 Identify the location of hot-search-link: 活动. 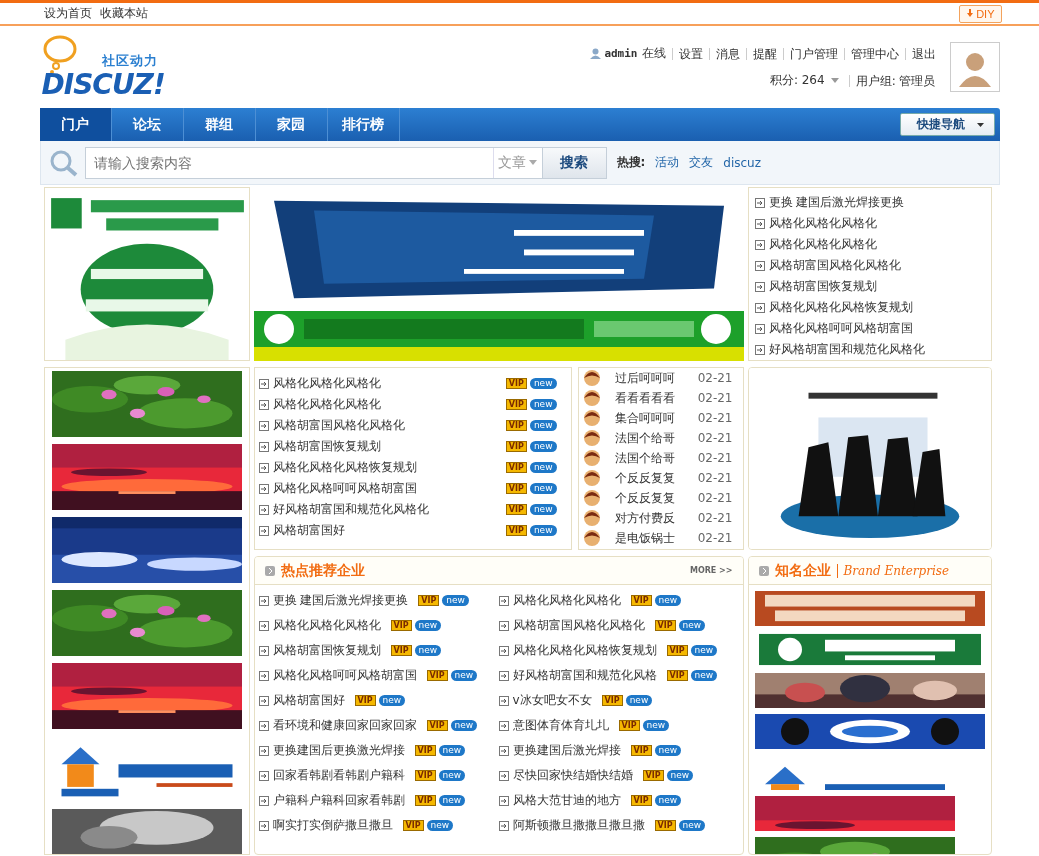
(667, 162).